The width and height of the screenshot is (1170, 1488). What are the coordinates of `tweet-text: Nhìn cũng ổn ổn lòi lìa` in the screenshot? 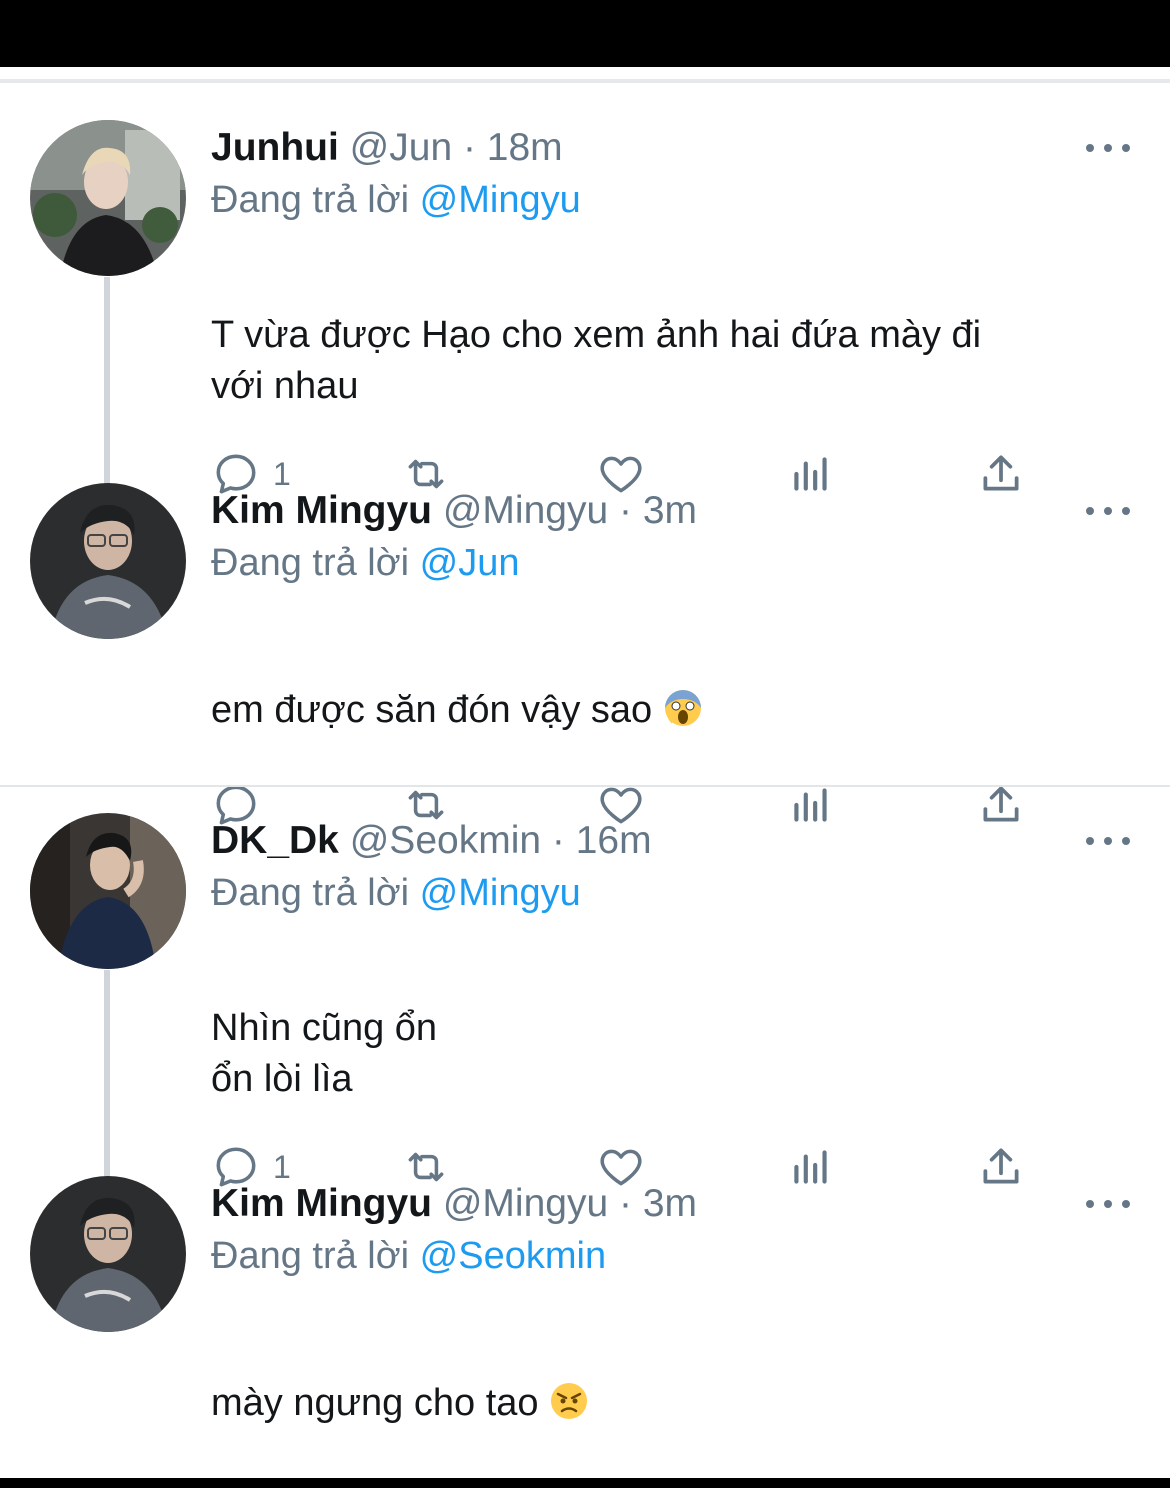 It's located at (324, 1053).